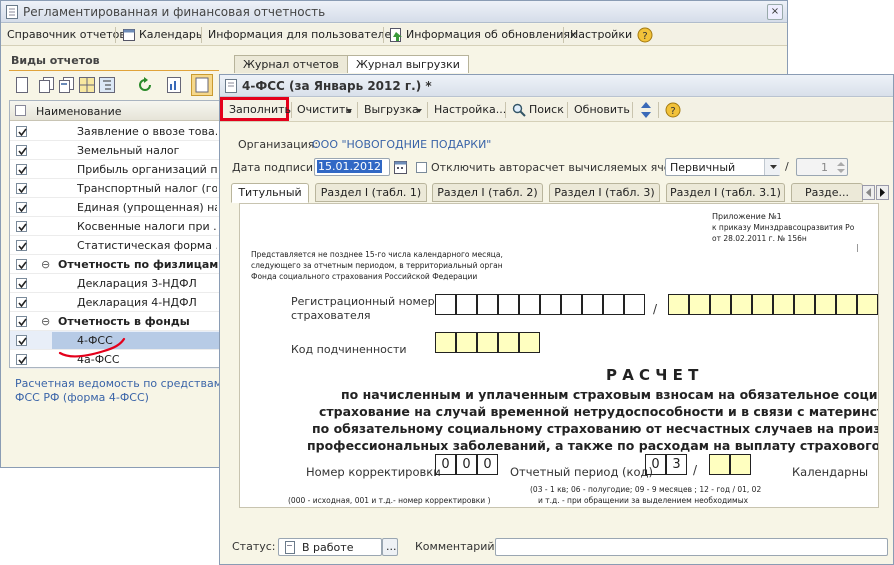 This screenshot has height=565, width=894. Describe the element at coordinates (202, 85) in the screenshot. I see `list-mode-icon` at that location.